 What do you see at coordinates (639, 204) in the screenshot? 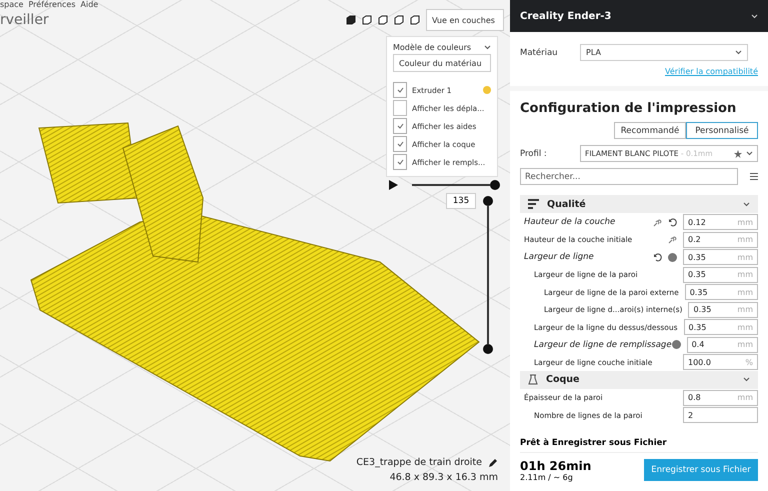
I see `category-header: Qualité` at bounding box center [639, 204].